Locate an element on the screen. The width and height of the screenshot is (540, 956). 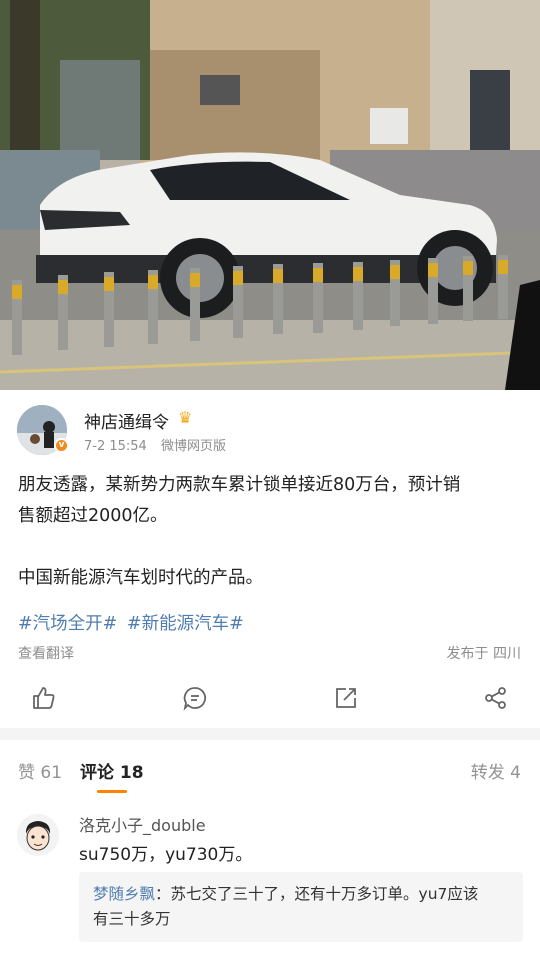
username: 神店通缉令 is located at coordinates (126, 420).